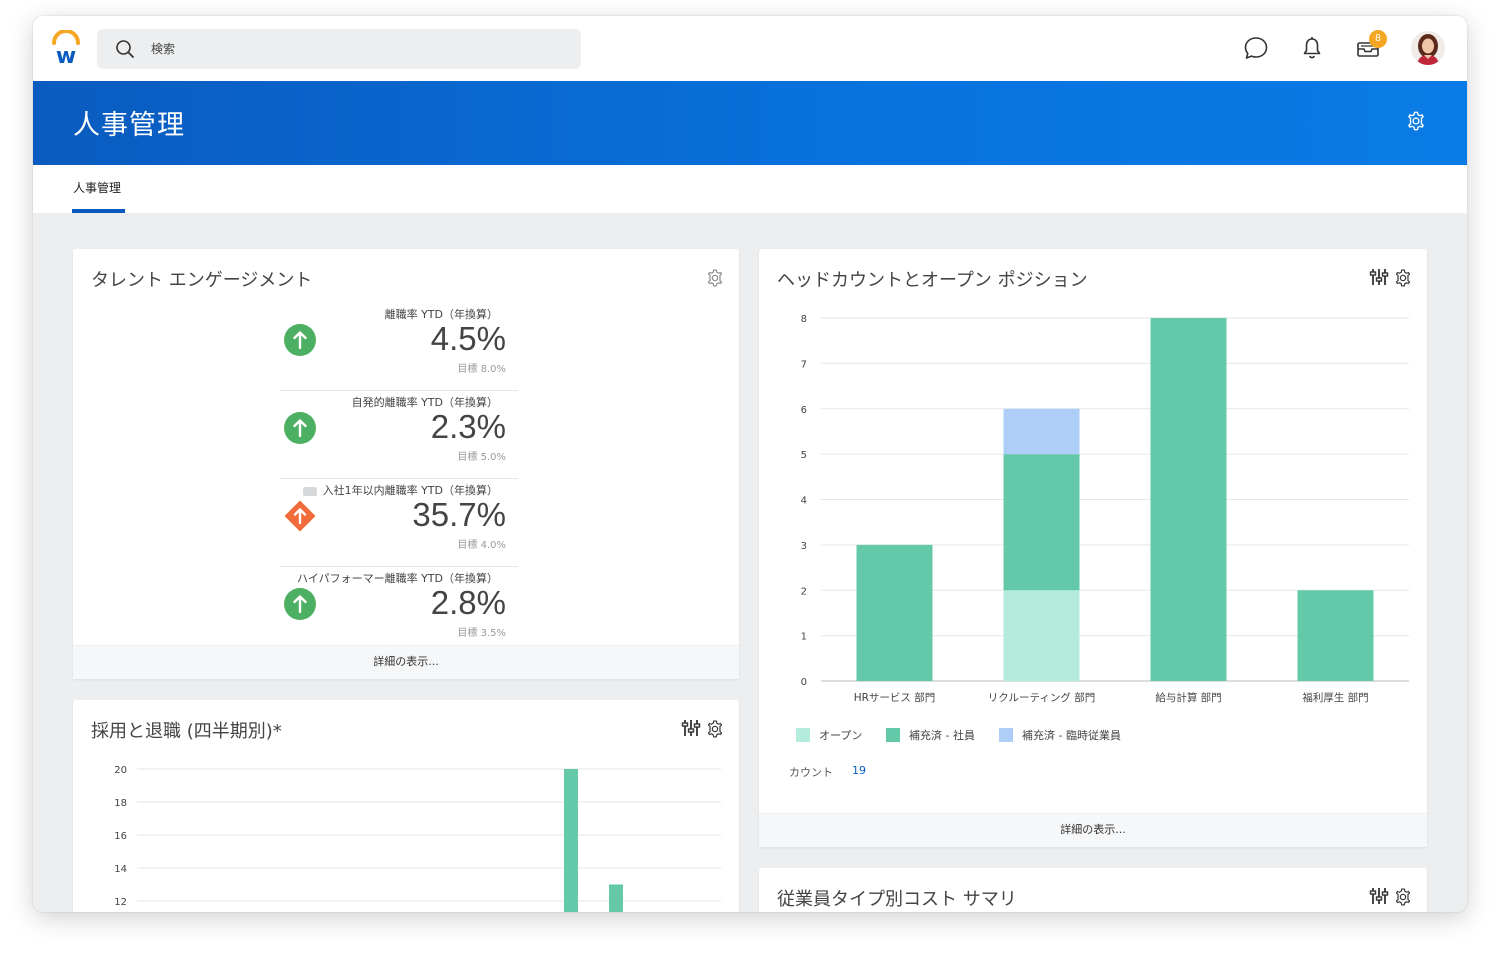  What do you see at coordinates (339, 49) in the screenshot?
I see `search-bar: 検索` at bounding box center [339, 49].